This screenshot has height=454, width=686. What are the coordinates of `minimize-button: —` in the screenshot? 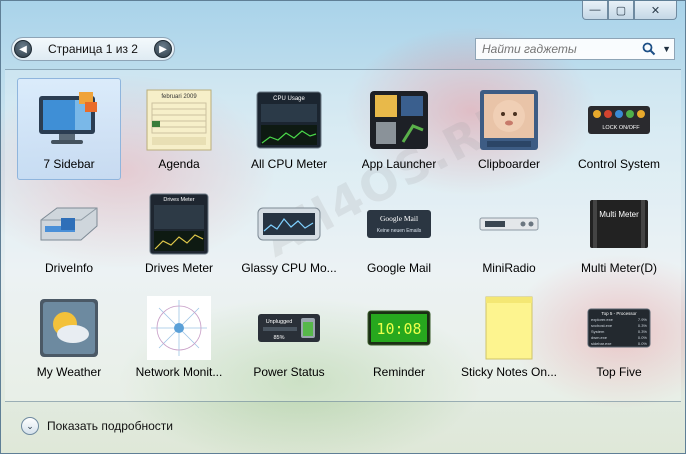 It's located at (595, 10).